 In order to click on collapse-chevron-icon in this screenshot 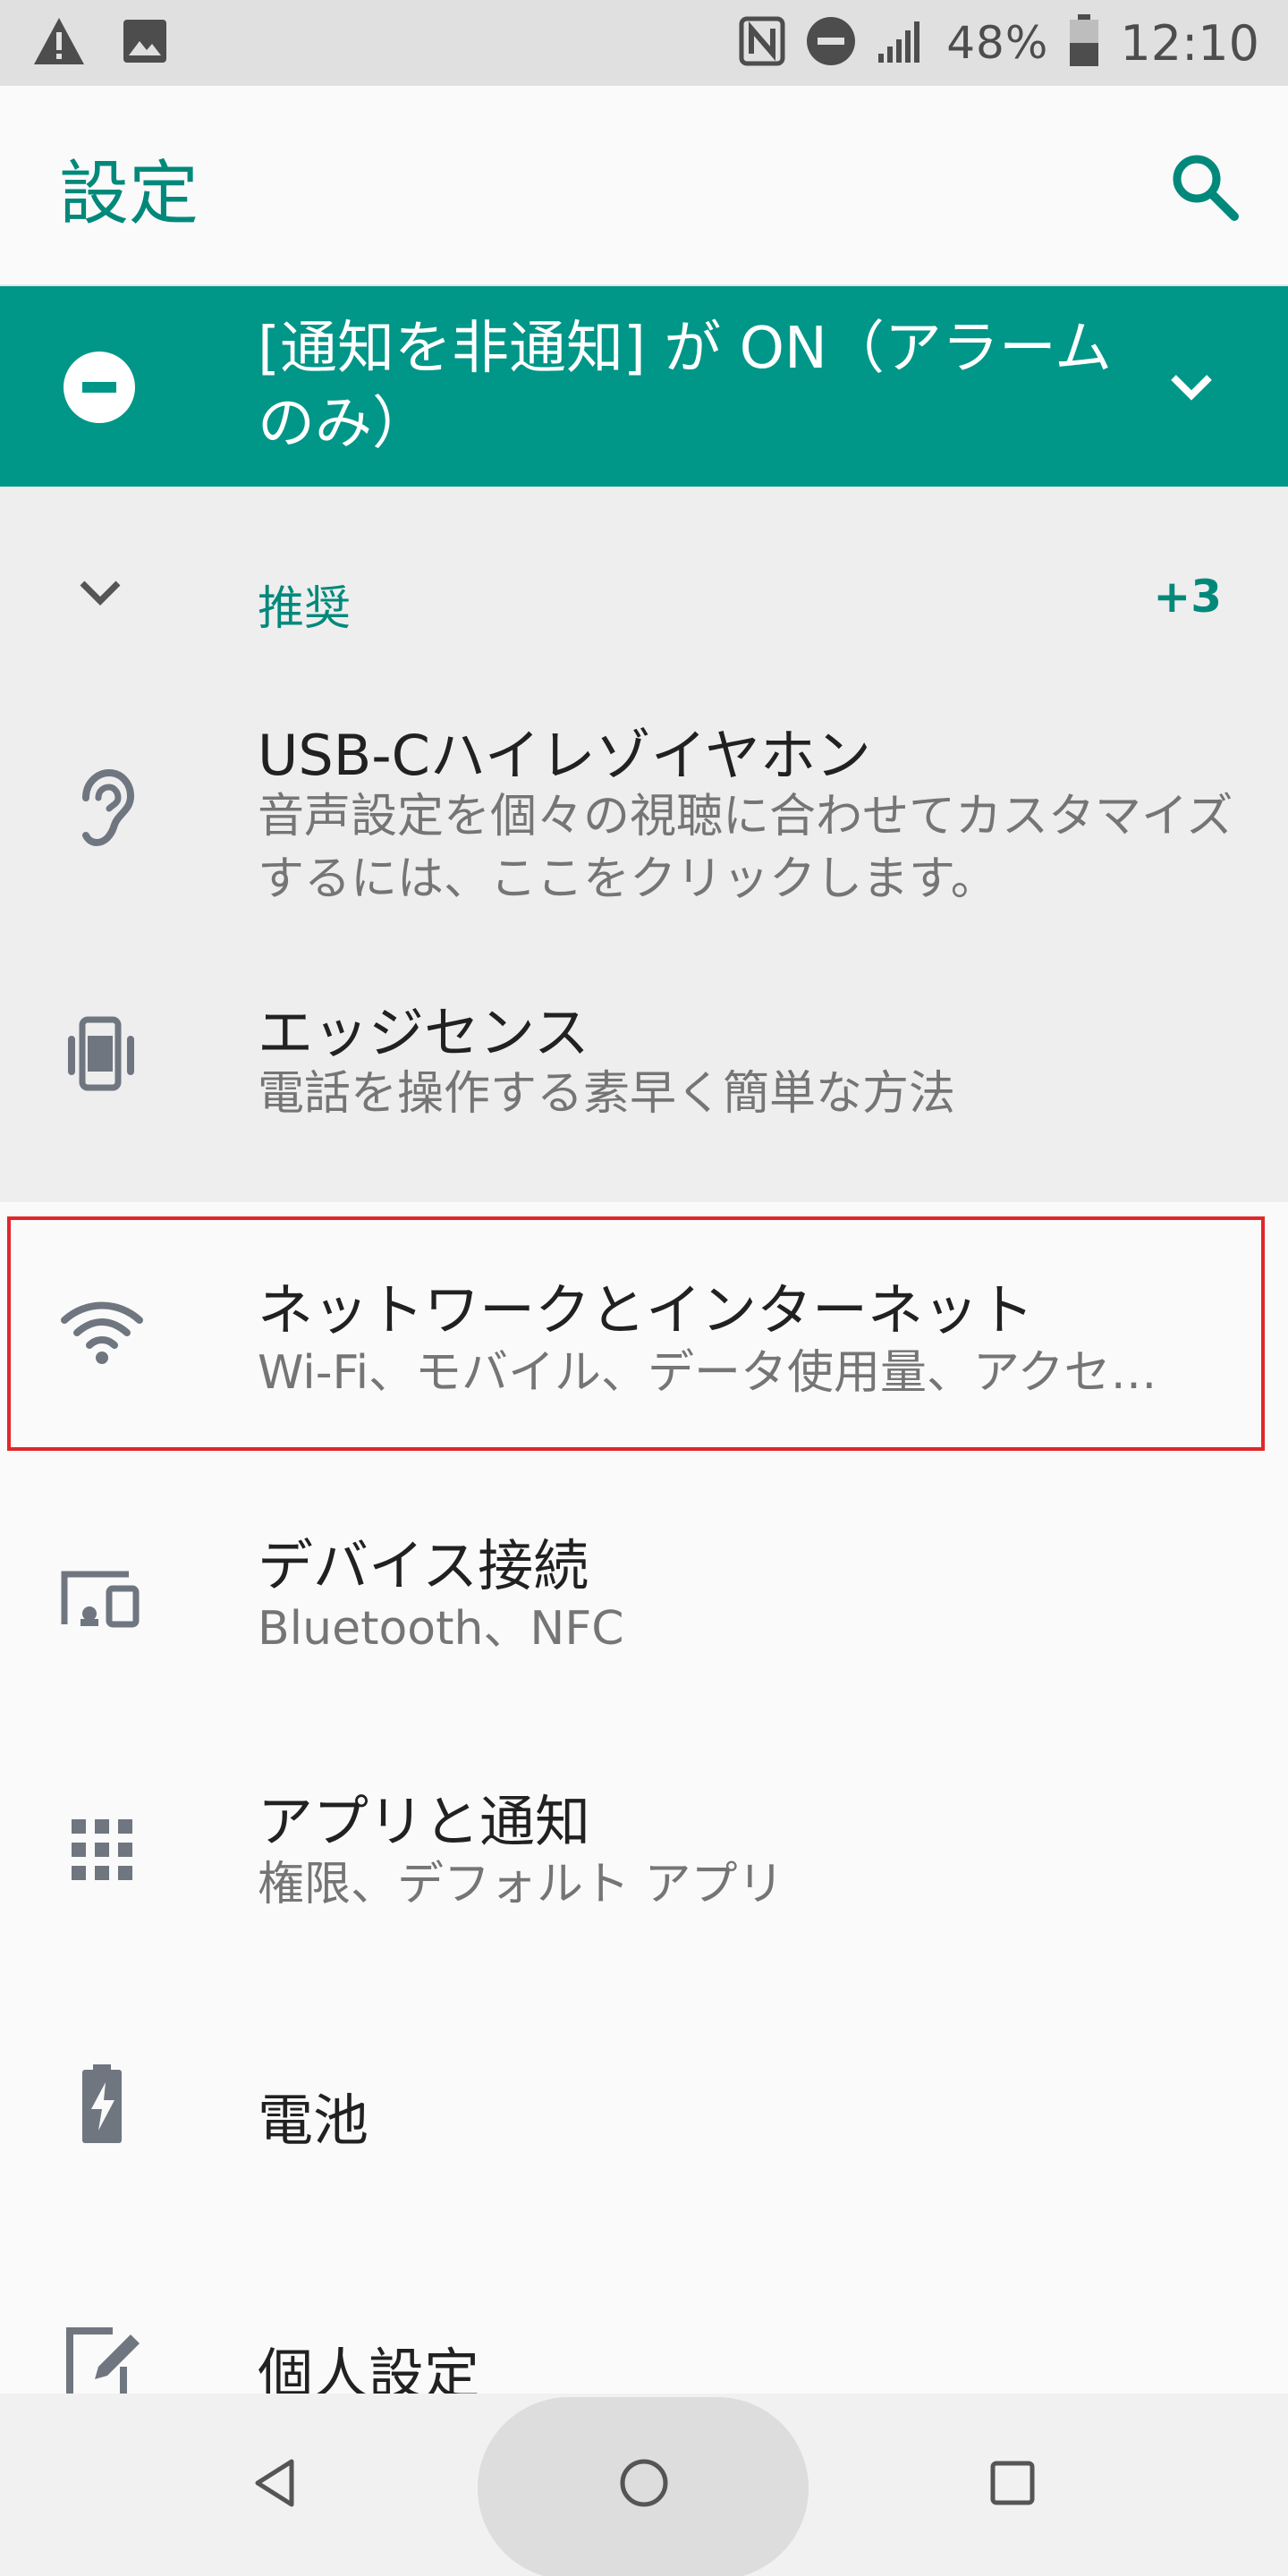, I will do `click(100, 592)`.